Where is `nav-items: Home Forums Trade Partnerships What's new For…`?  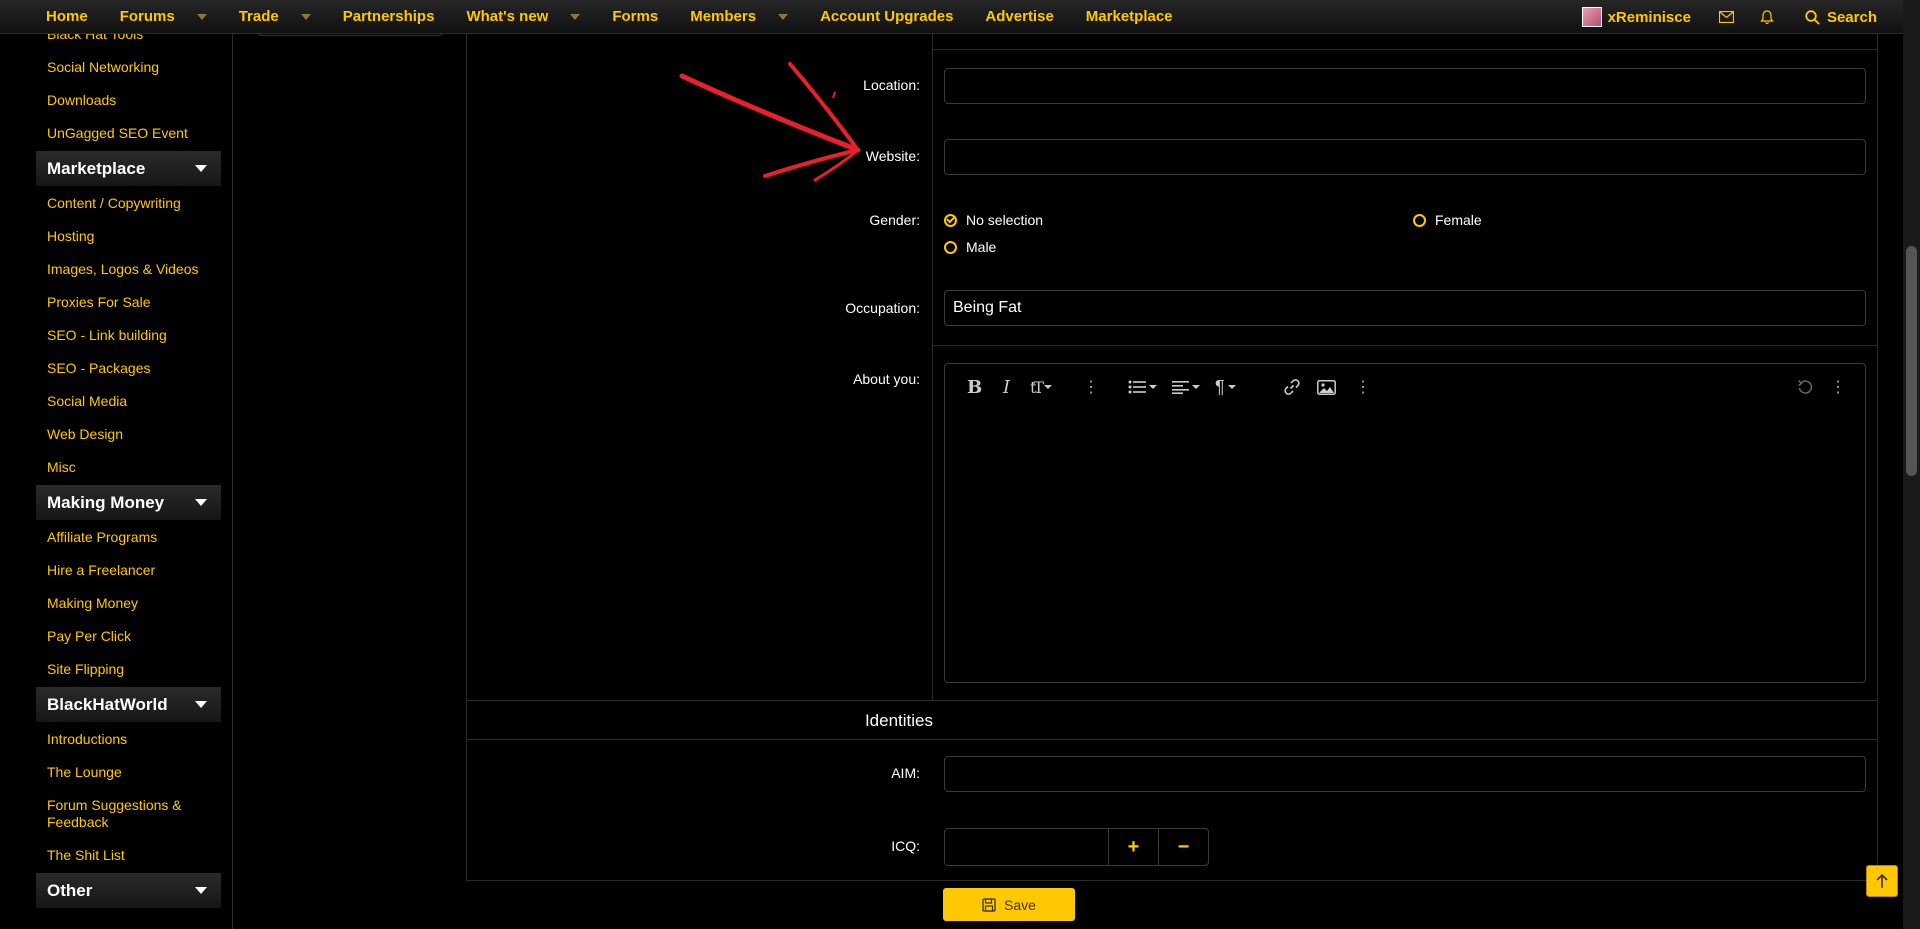 nav-items: Home Forums Trade Partnerships What's new For… is located at coordinates (609, 17).